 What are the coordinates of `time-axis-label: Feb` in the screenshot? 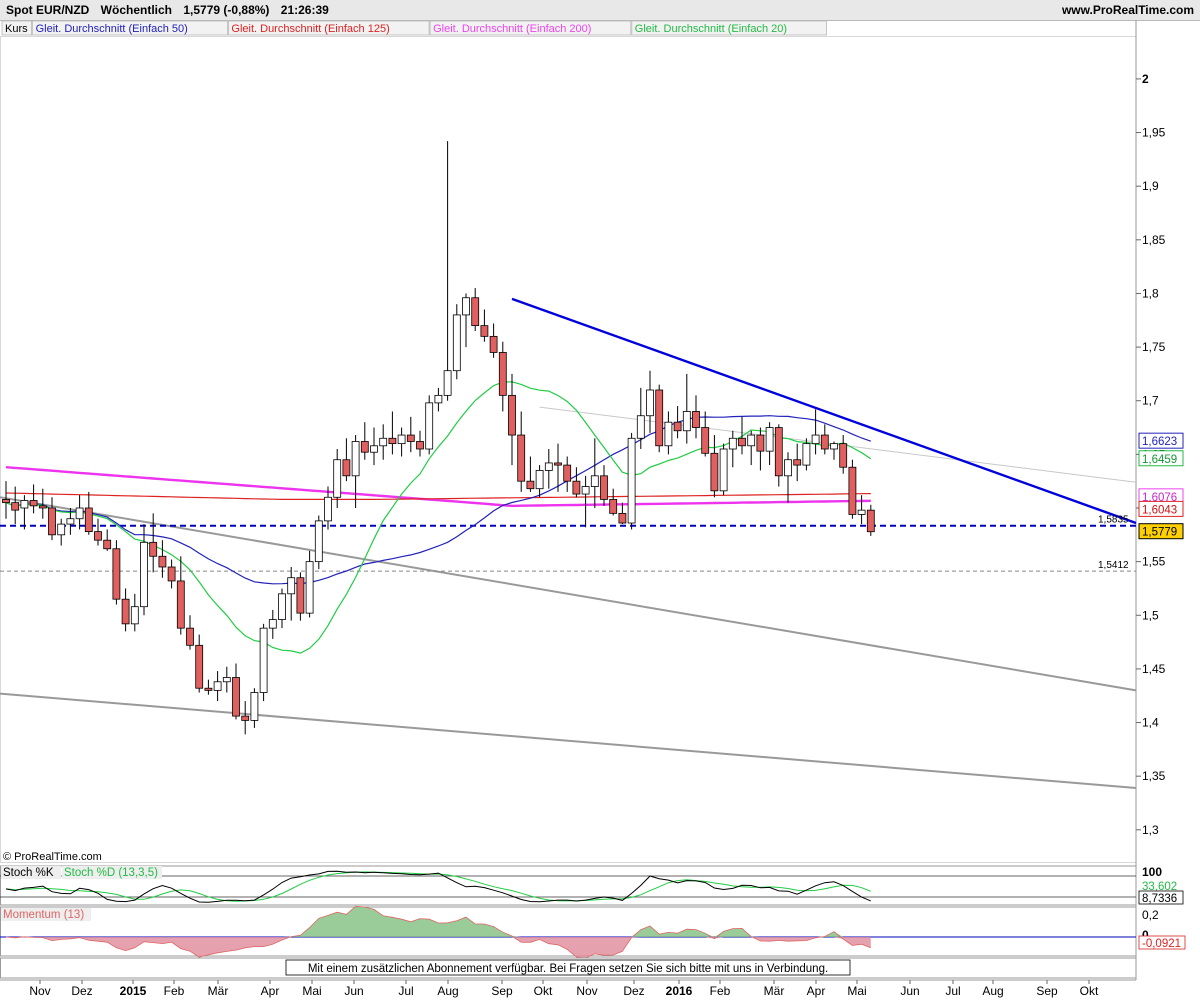 It's located at (720, 991).